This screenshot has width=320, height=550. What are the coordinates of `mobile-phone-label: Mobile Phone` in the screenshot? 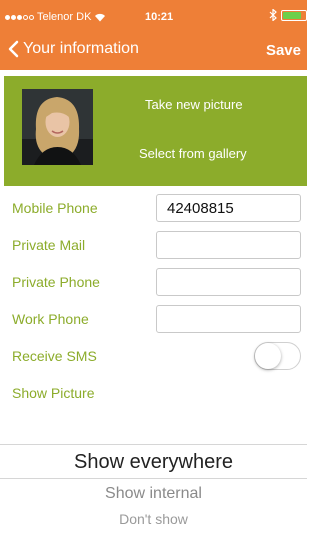 It's located at (55, 208).